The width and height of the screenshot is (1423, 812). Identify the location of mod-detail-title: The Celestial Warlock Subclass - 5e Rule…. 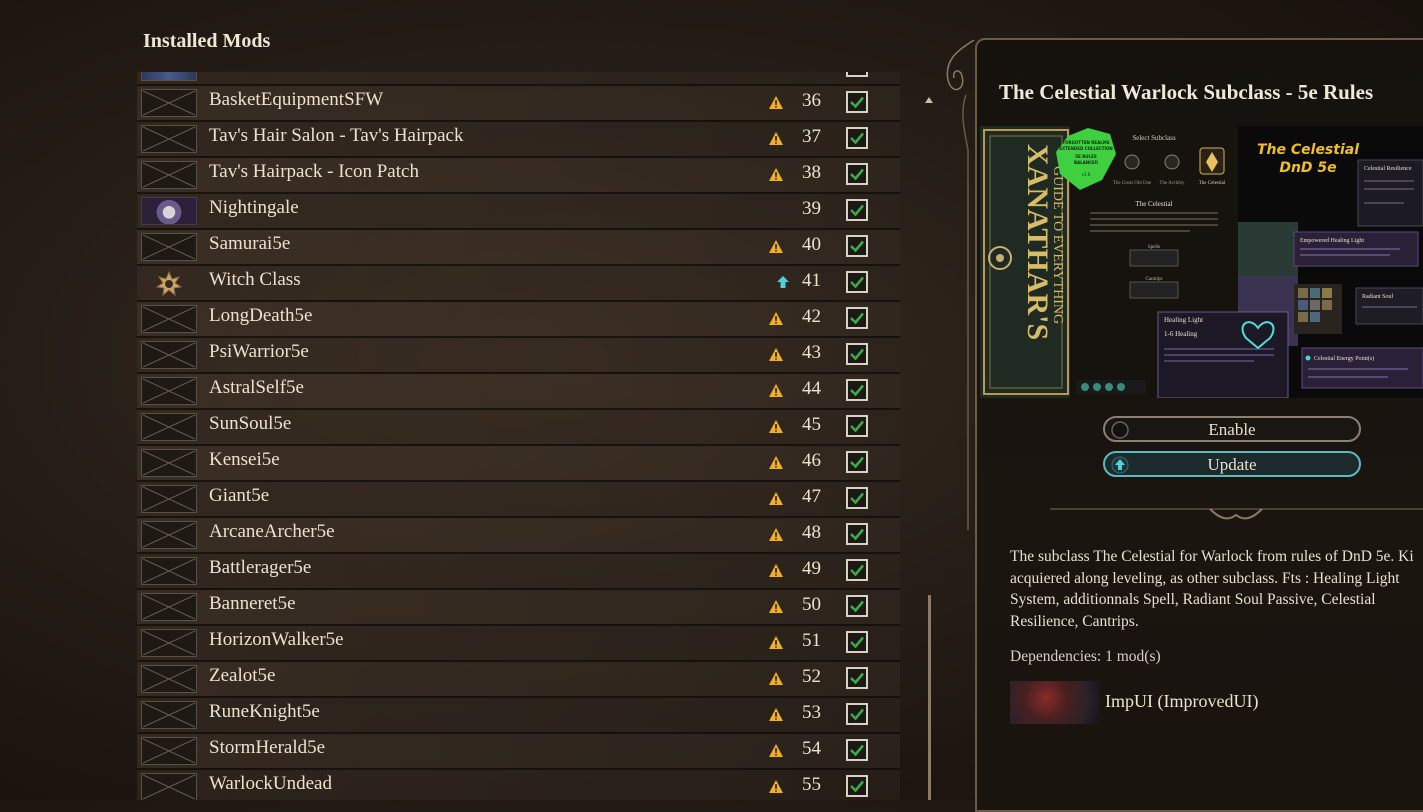
(1186, 92).